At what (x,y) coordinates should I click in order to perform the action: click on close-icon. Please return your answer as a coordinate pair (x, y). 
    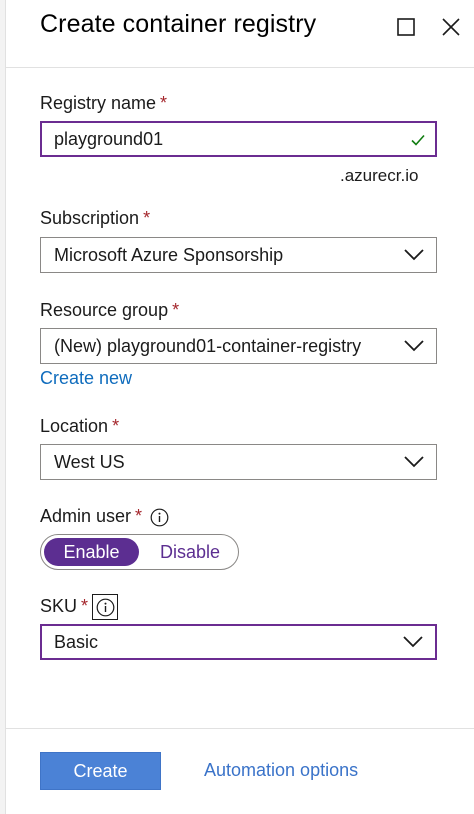
    Looking at the image, I should click on (451, 27).